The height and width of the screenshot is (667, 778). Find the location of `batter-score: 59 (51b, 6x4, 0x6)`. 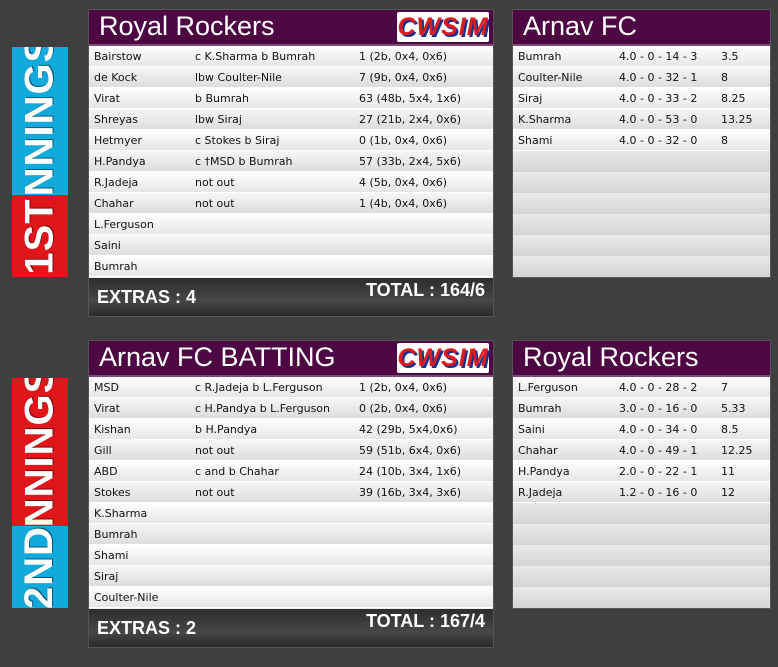

batter-score: 59 (51b, 6x4, 0x6) is located at coordinates (410, 450).